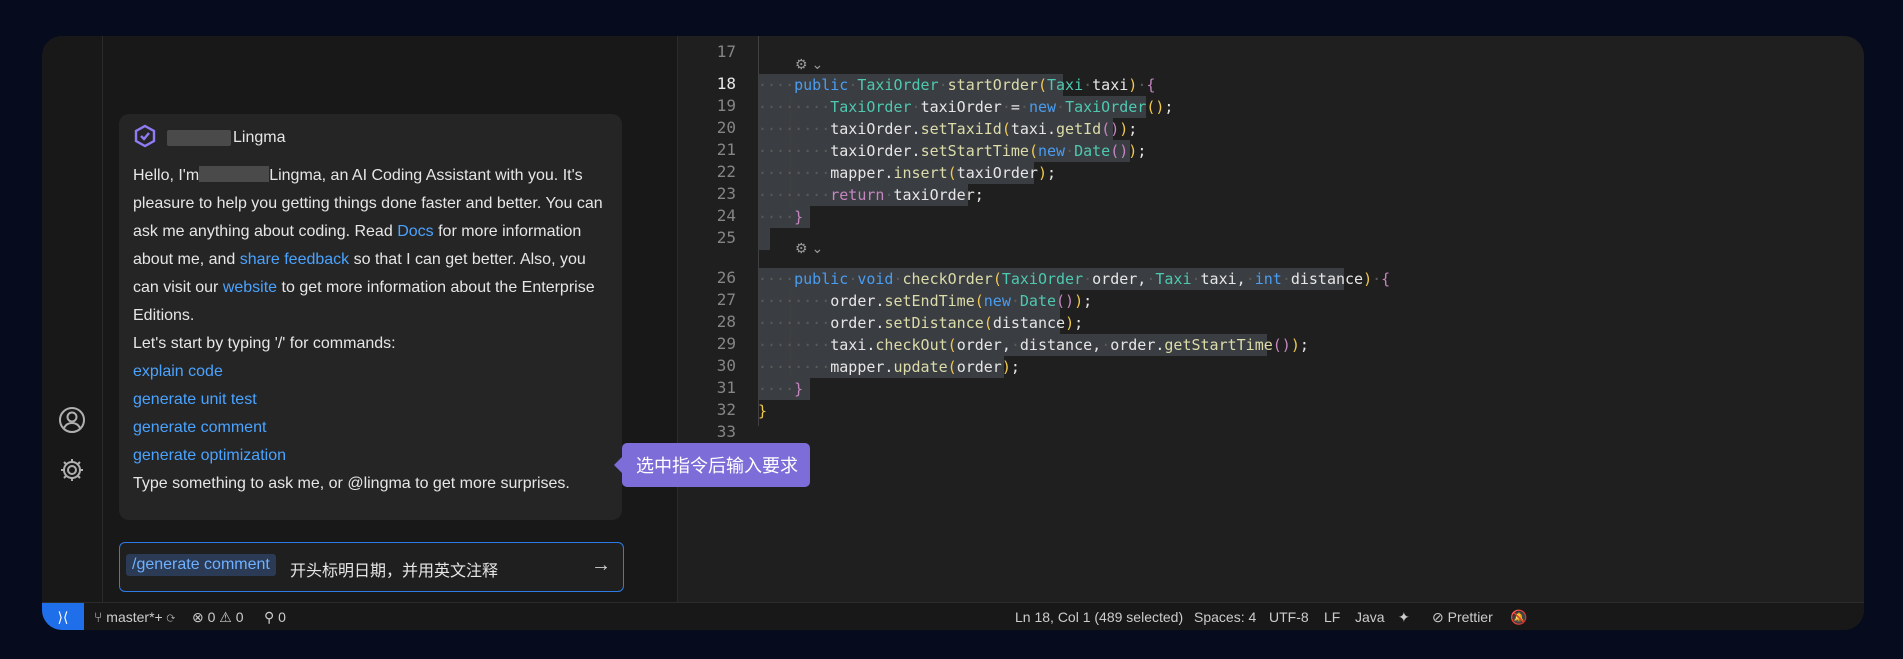  Describe the element at coordinates (282, 617) in the screenshot. I see `ports-count: 0` at that location.